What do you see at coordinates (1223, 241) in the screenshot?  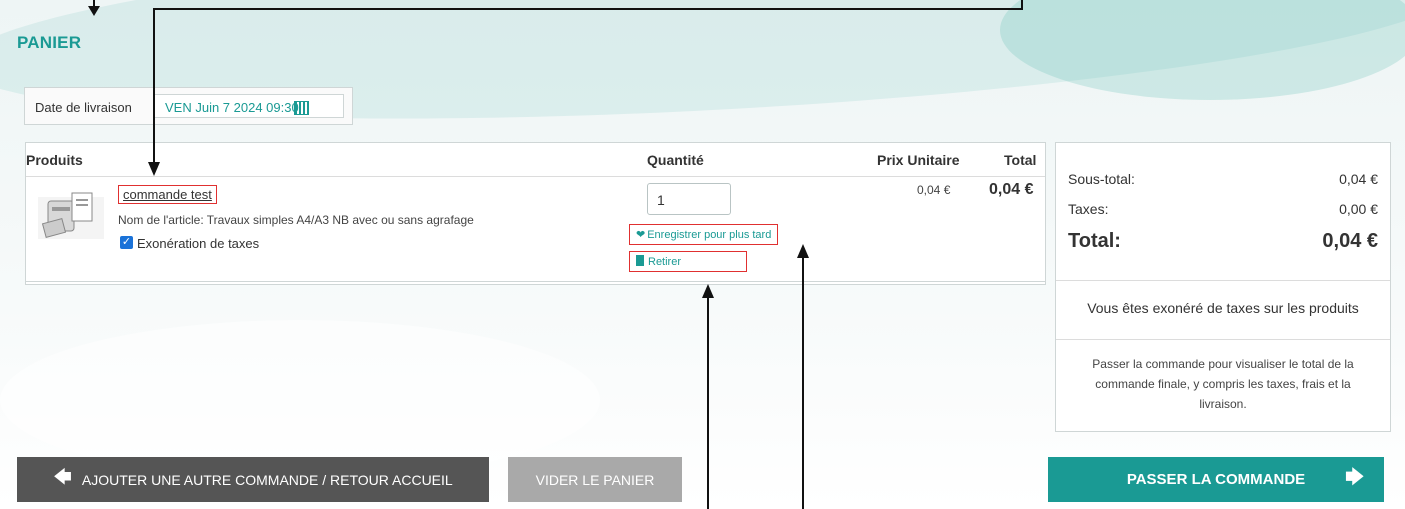 I see `total-row: Total: 0,04 €` at bounding box center [1223, 241].